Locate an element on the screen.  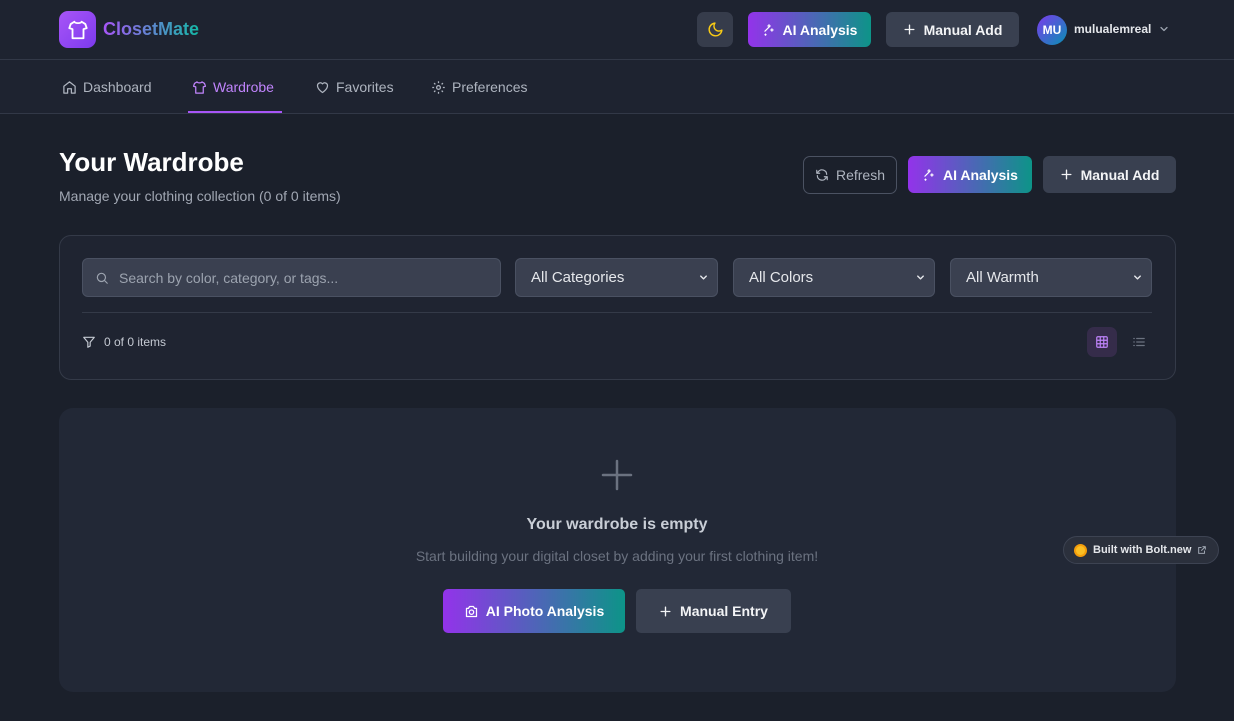
shirt-icon is located at coordinates (199, 87).